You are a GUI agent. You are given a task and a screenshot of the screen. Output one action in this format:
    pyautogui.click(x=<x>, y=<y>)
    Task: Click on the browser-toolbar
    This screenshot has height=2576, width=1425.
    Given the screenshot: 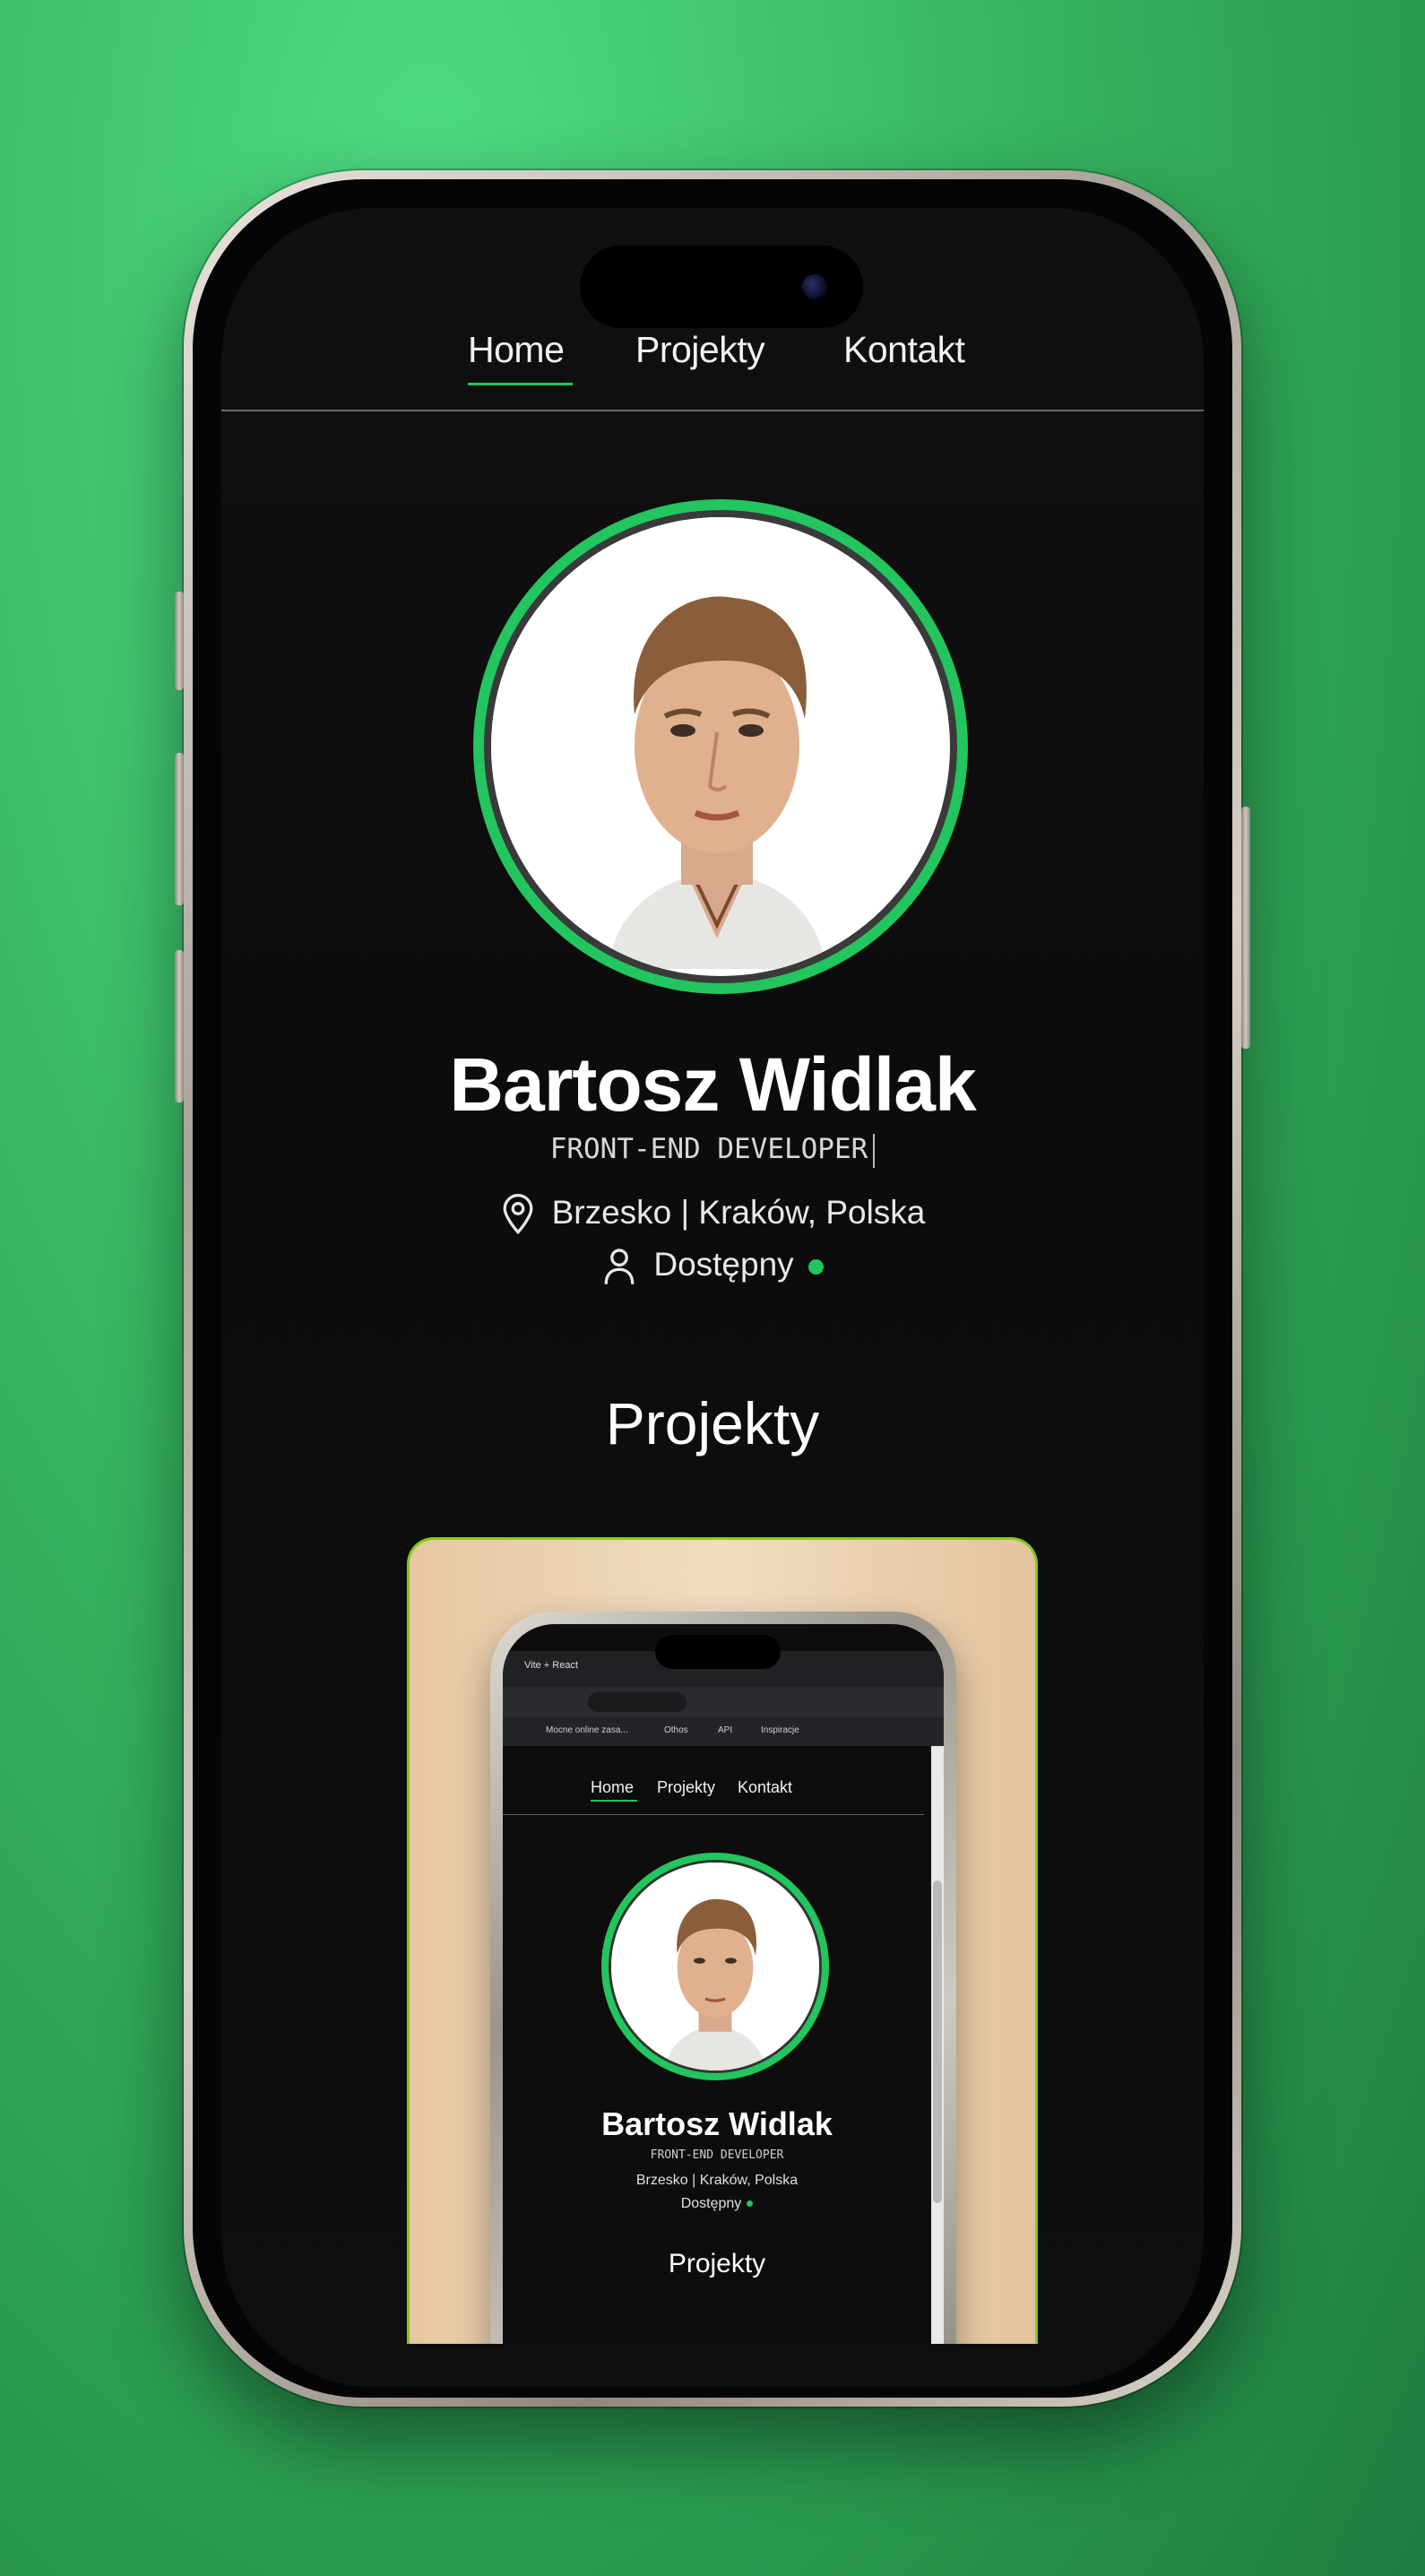 What is the action you would take?
    pyautogui.click(x=723, y=1702)
    